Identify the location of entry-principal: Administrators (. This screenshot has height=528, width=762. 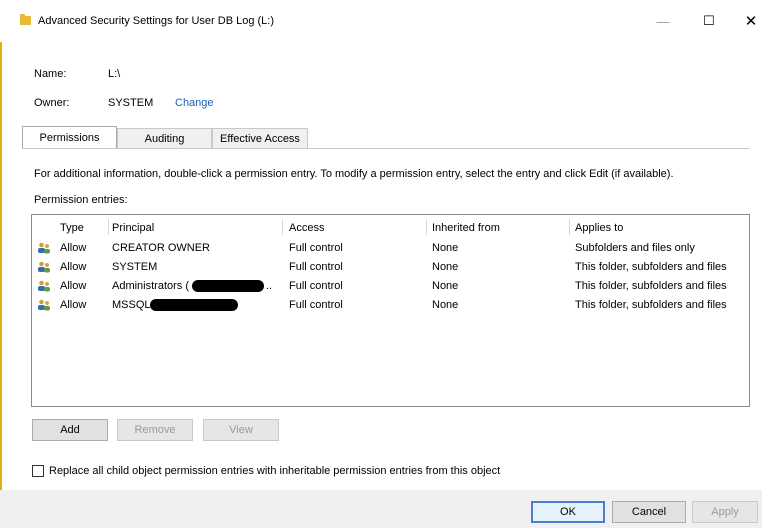
(151, 286).